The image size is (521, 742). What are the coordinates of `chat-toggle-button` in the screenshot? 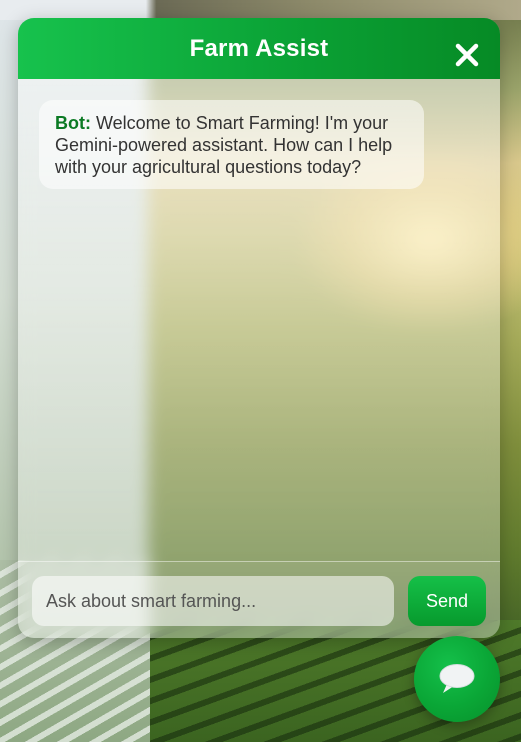 It's located at (457, 679).